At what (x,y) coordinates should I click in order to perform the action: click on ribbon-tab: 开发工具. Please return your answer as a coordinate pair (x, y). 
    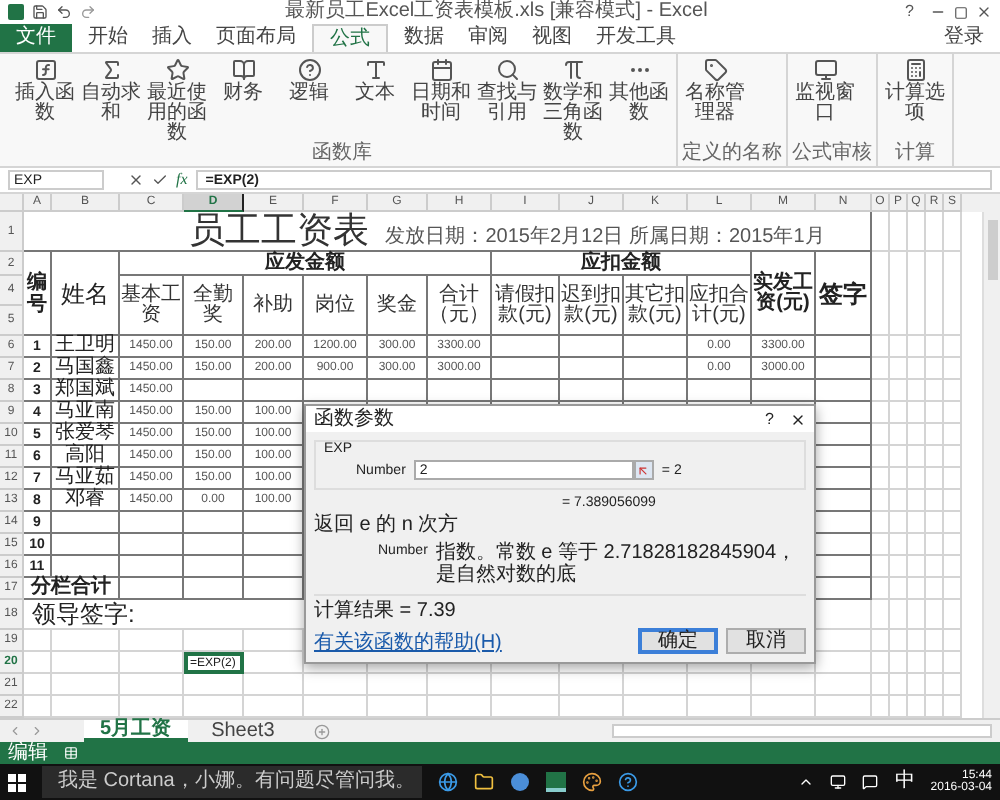
    Looking at the image, I should click on (636, 38).